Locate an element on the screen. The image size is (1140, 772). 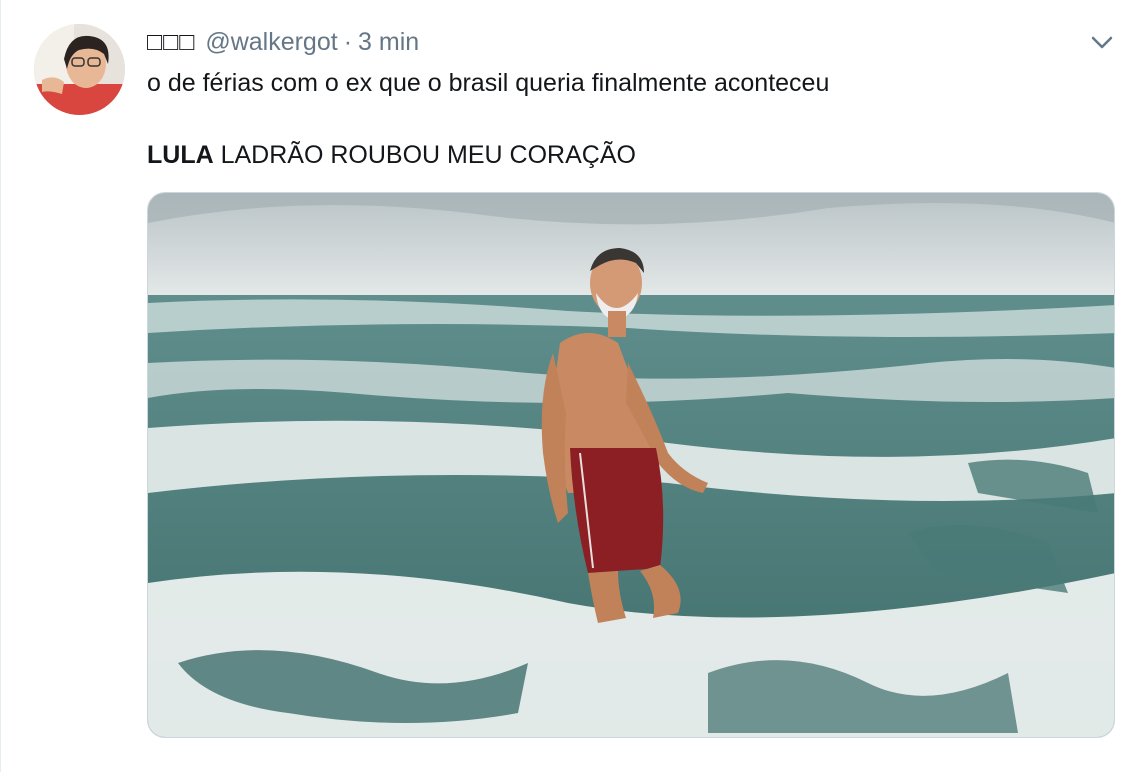
tweet-actions-strip is located at coordinates (631, 767).